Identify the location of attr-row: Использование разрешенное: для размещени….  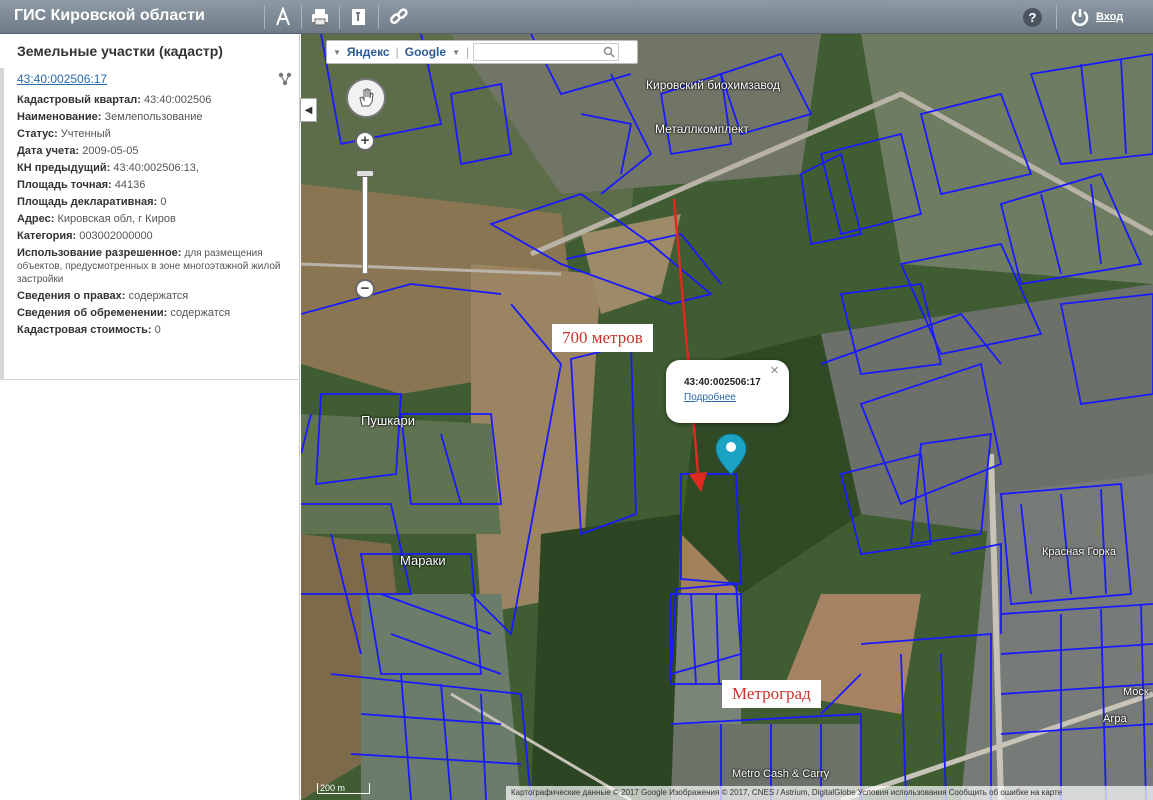
(149, 266).